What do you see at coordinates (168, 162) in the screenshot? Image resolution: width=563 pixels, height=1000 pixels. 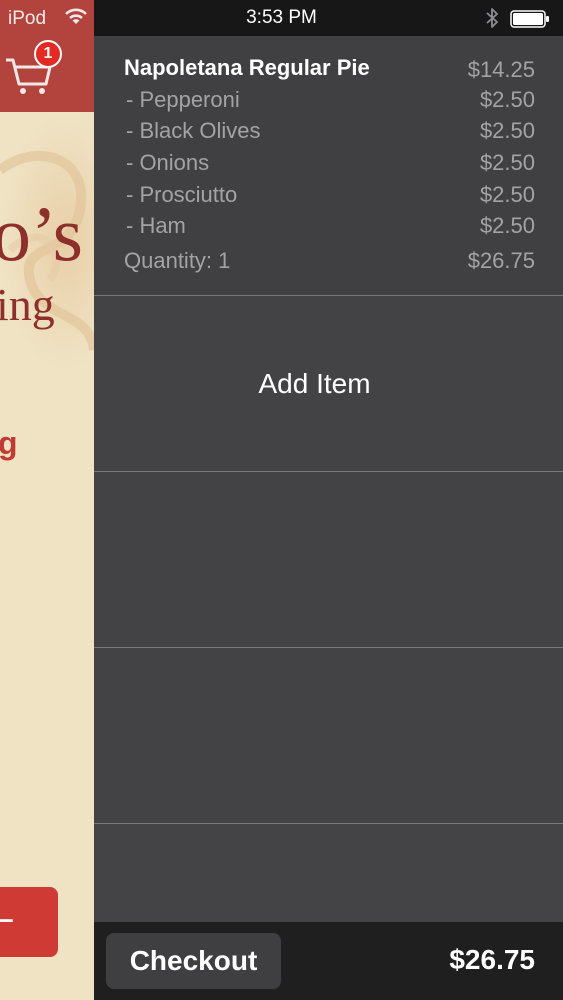 I see `topping-name: - Onions` at bounding box center [168, 162].